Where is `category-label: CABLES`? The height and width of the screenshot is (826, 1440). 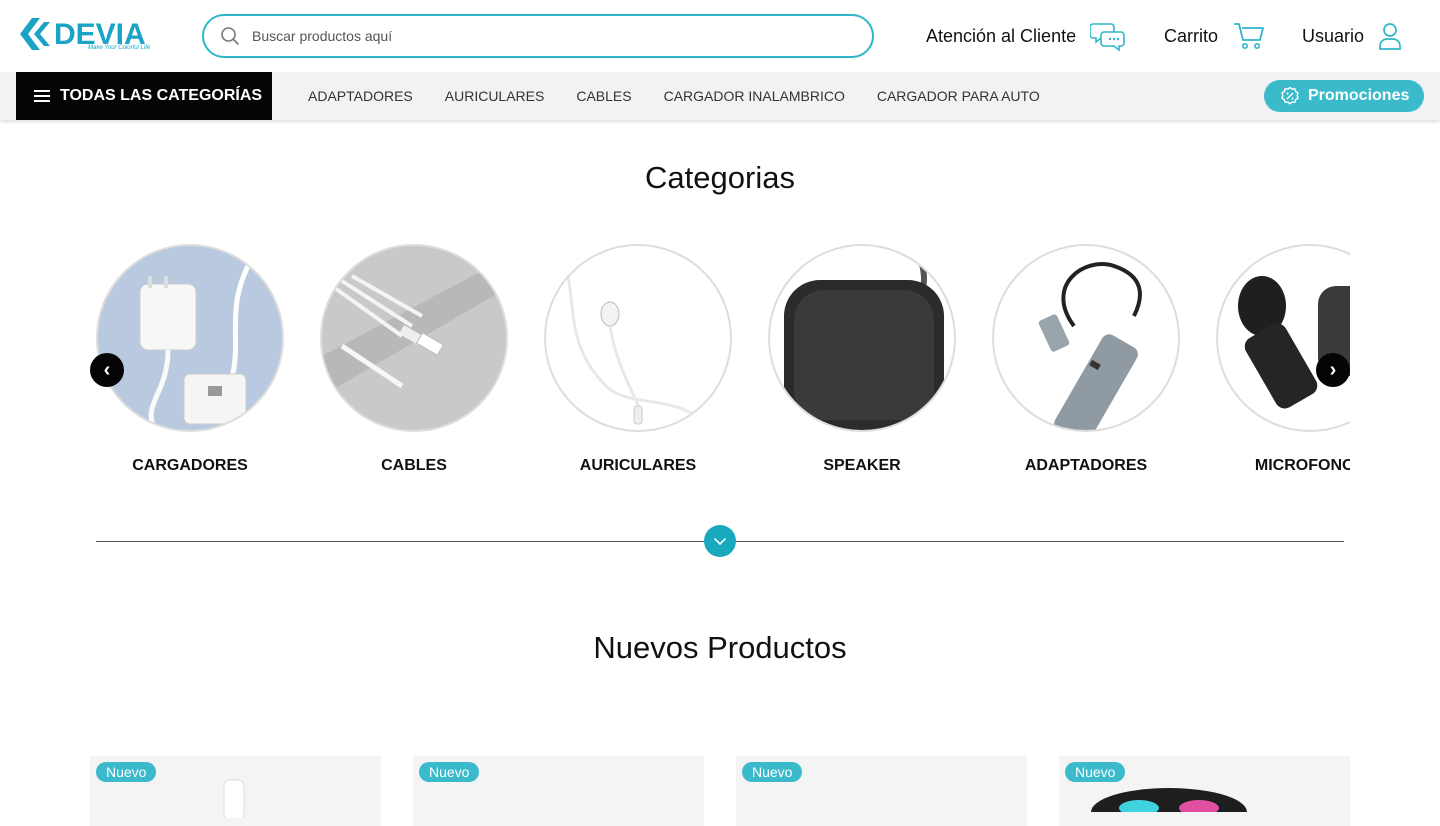
category-label: CABLES is located at coordinates (414, 465).